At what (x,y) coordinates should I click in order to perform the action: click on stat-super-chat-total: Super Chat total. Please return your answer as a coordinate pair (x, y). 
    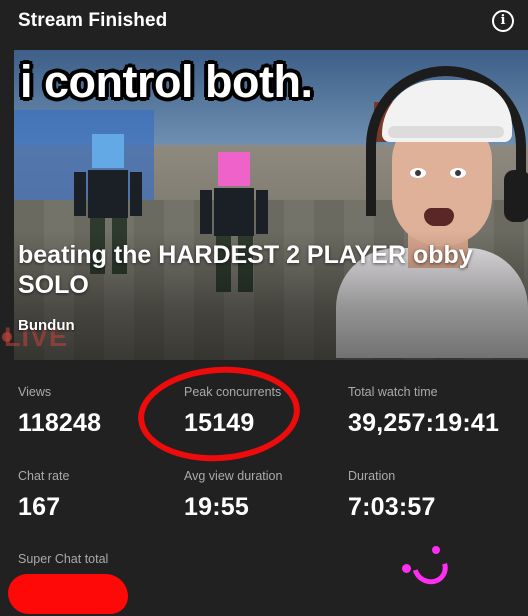
    Looking at the image, I should click on (63, 559).